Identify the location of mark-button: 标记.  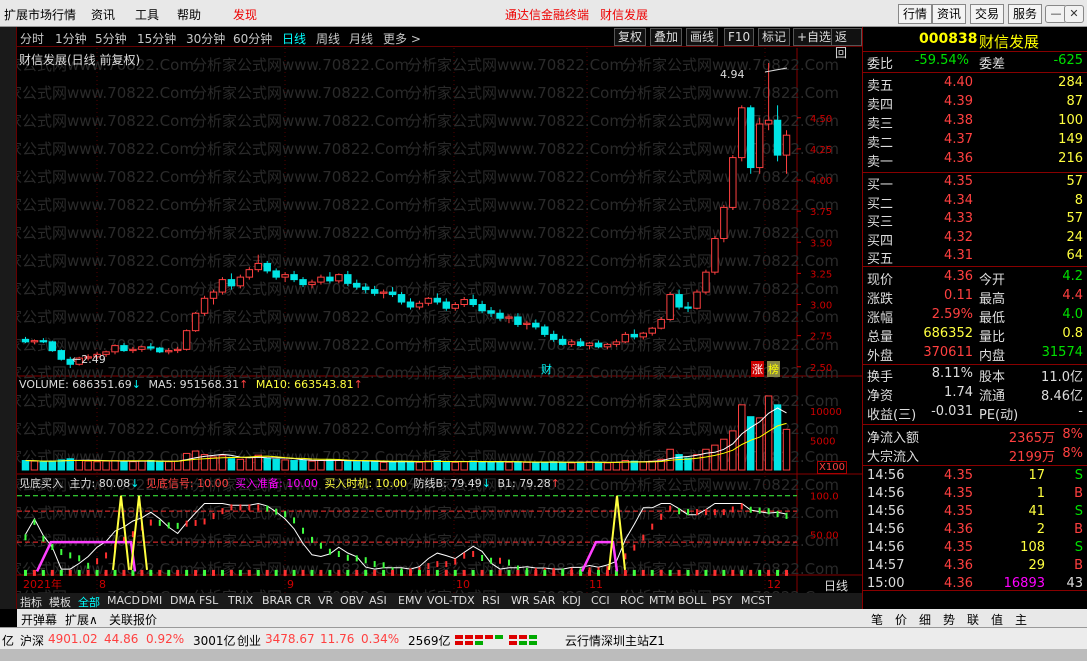
(774, 37).